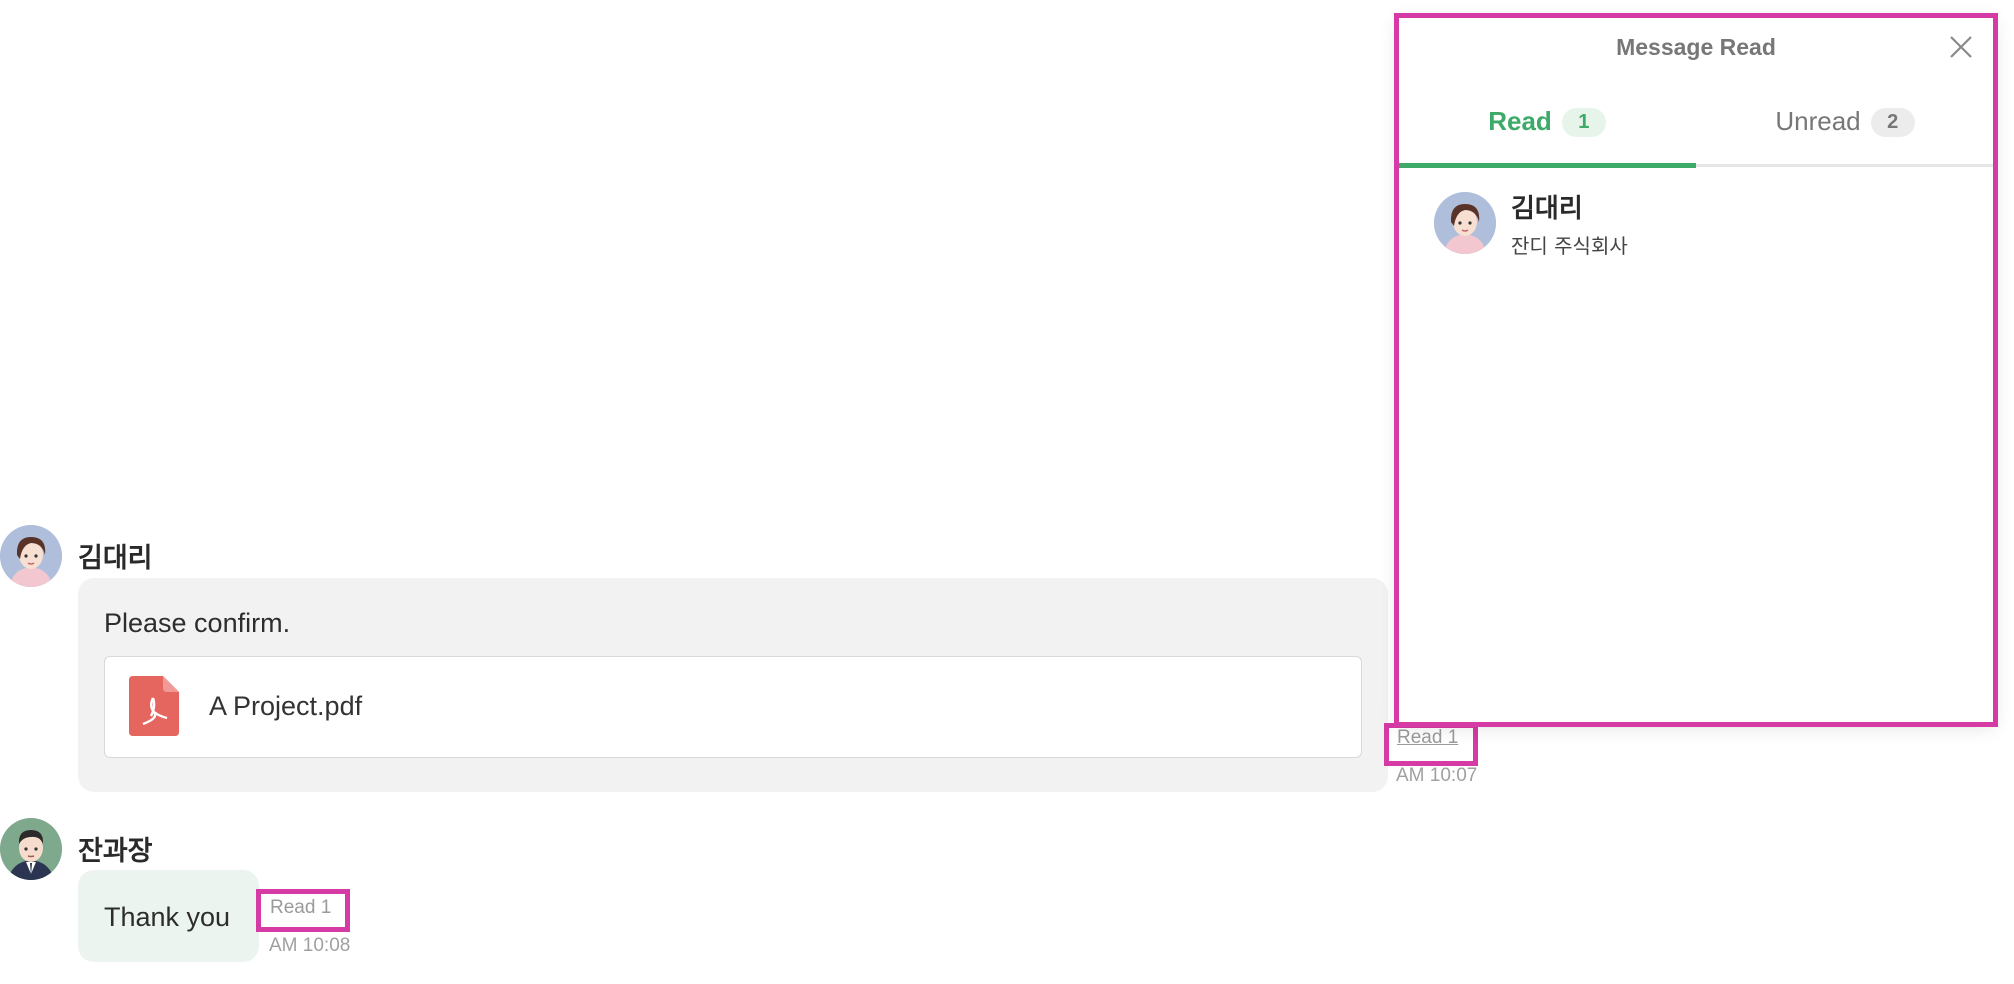 This screenshot has width=2014, height=984. Describe the element at coordinates (310, 945) in the screenshot. I see `message-time: AM 10:08` at that location.